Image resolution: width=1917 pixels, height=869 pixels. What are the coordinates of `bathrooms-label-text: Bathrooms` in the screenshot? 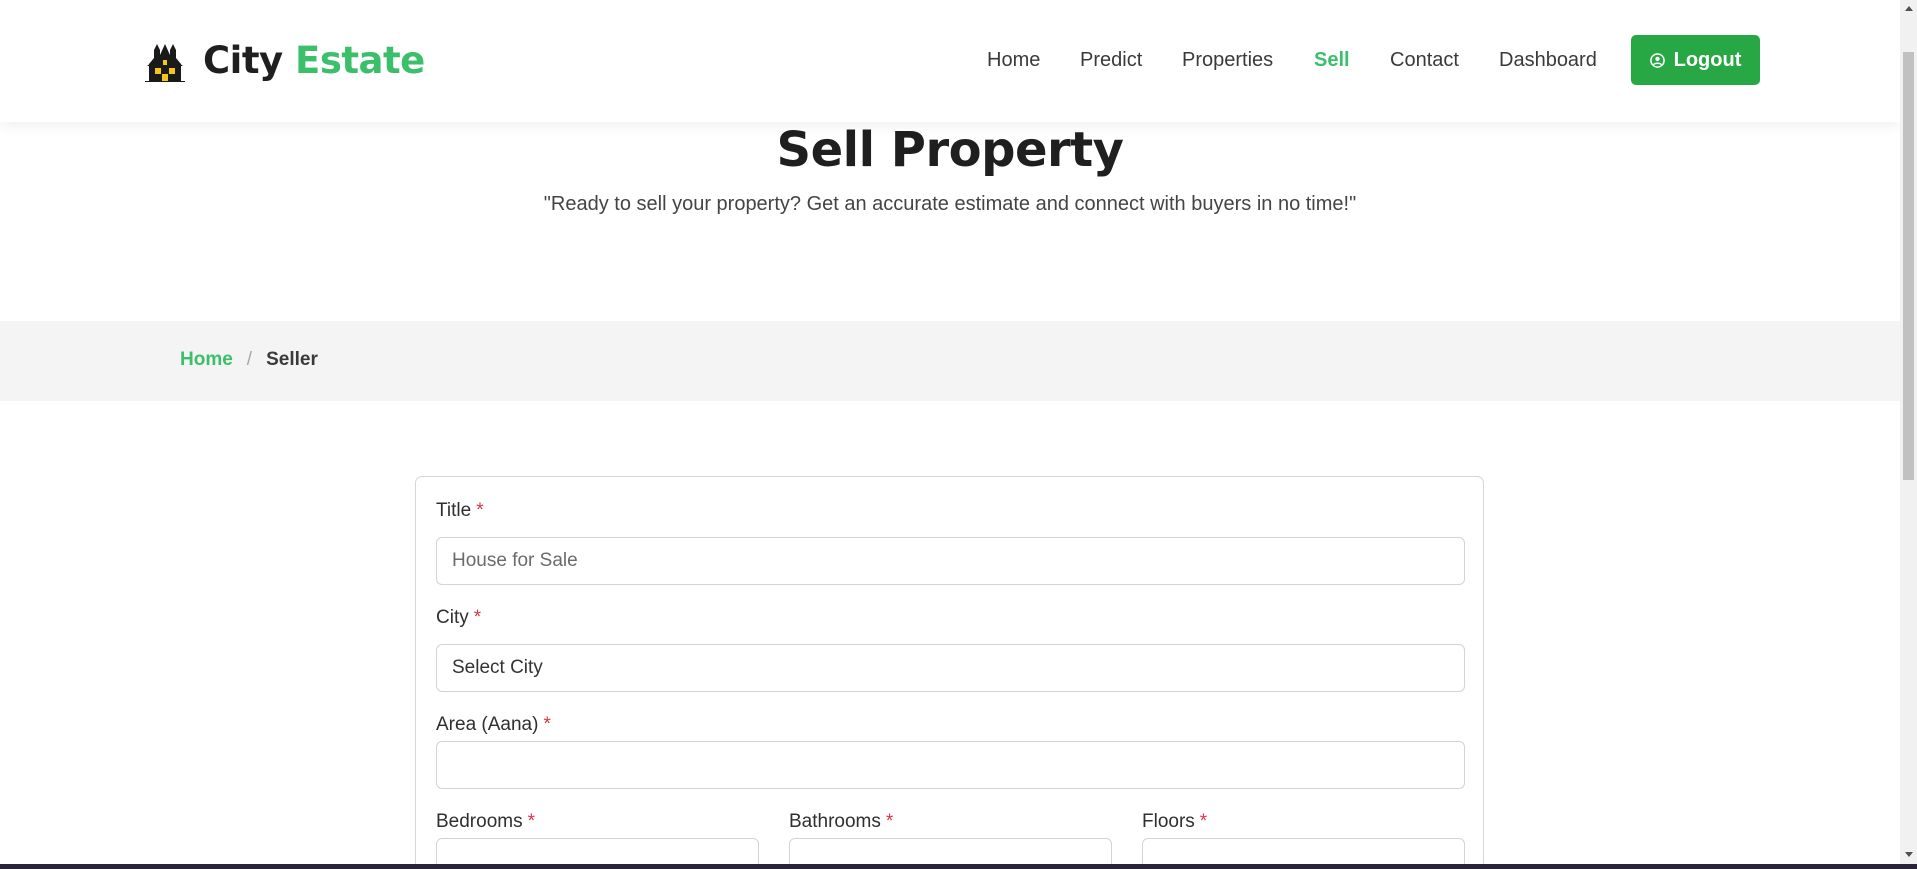 It's located at (835, 821).